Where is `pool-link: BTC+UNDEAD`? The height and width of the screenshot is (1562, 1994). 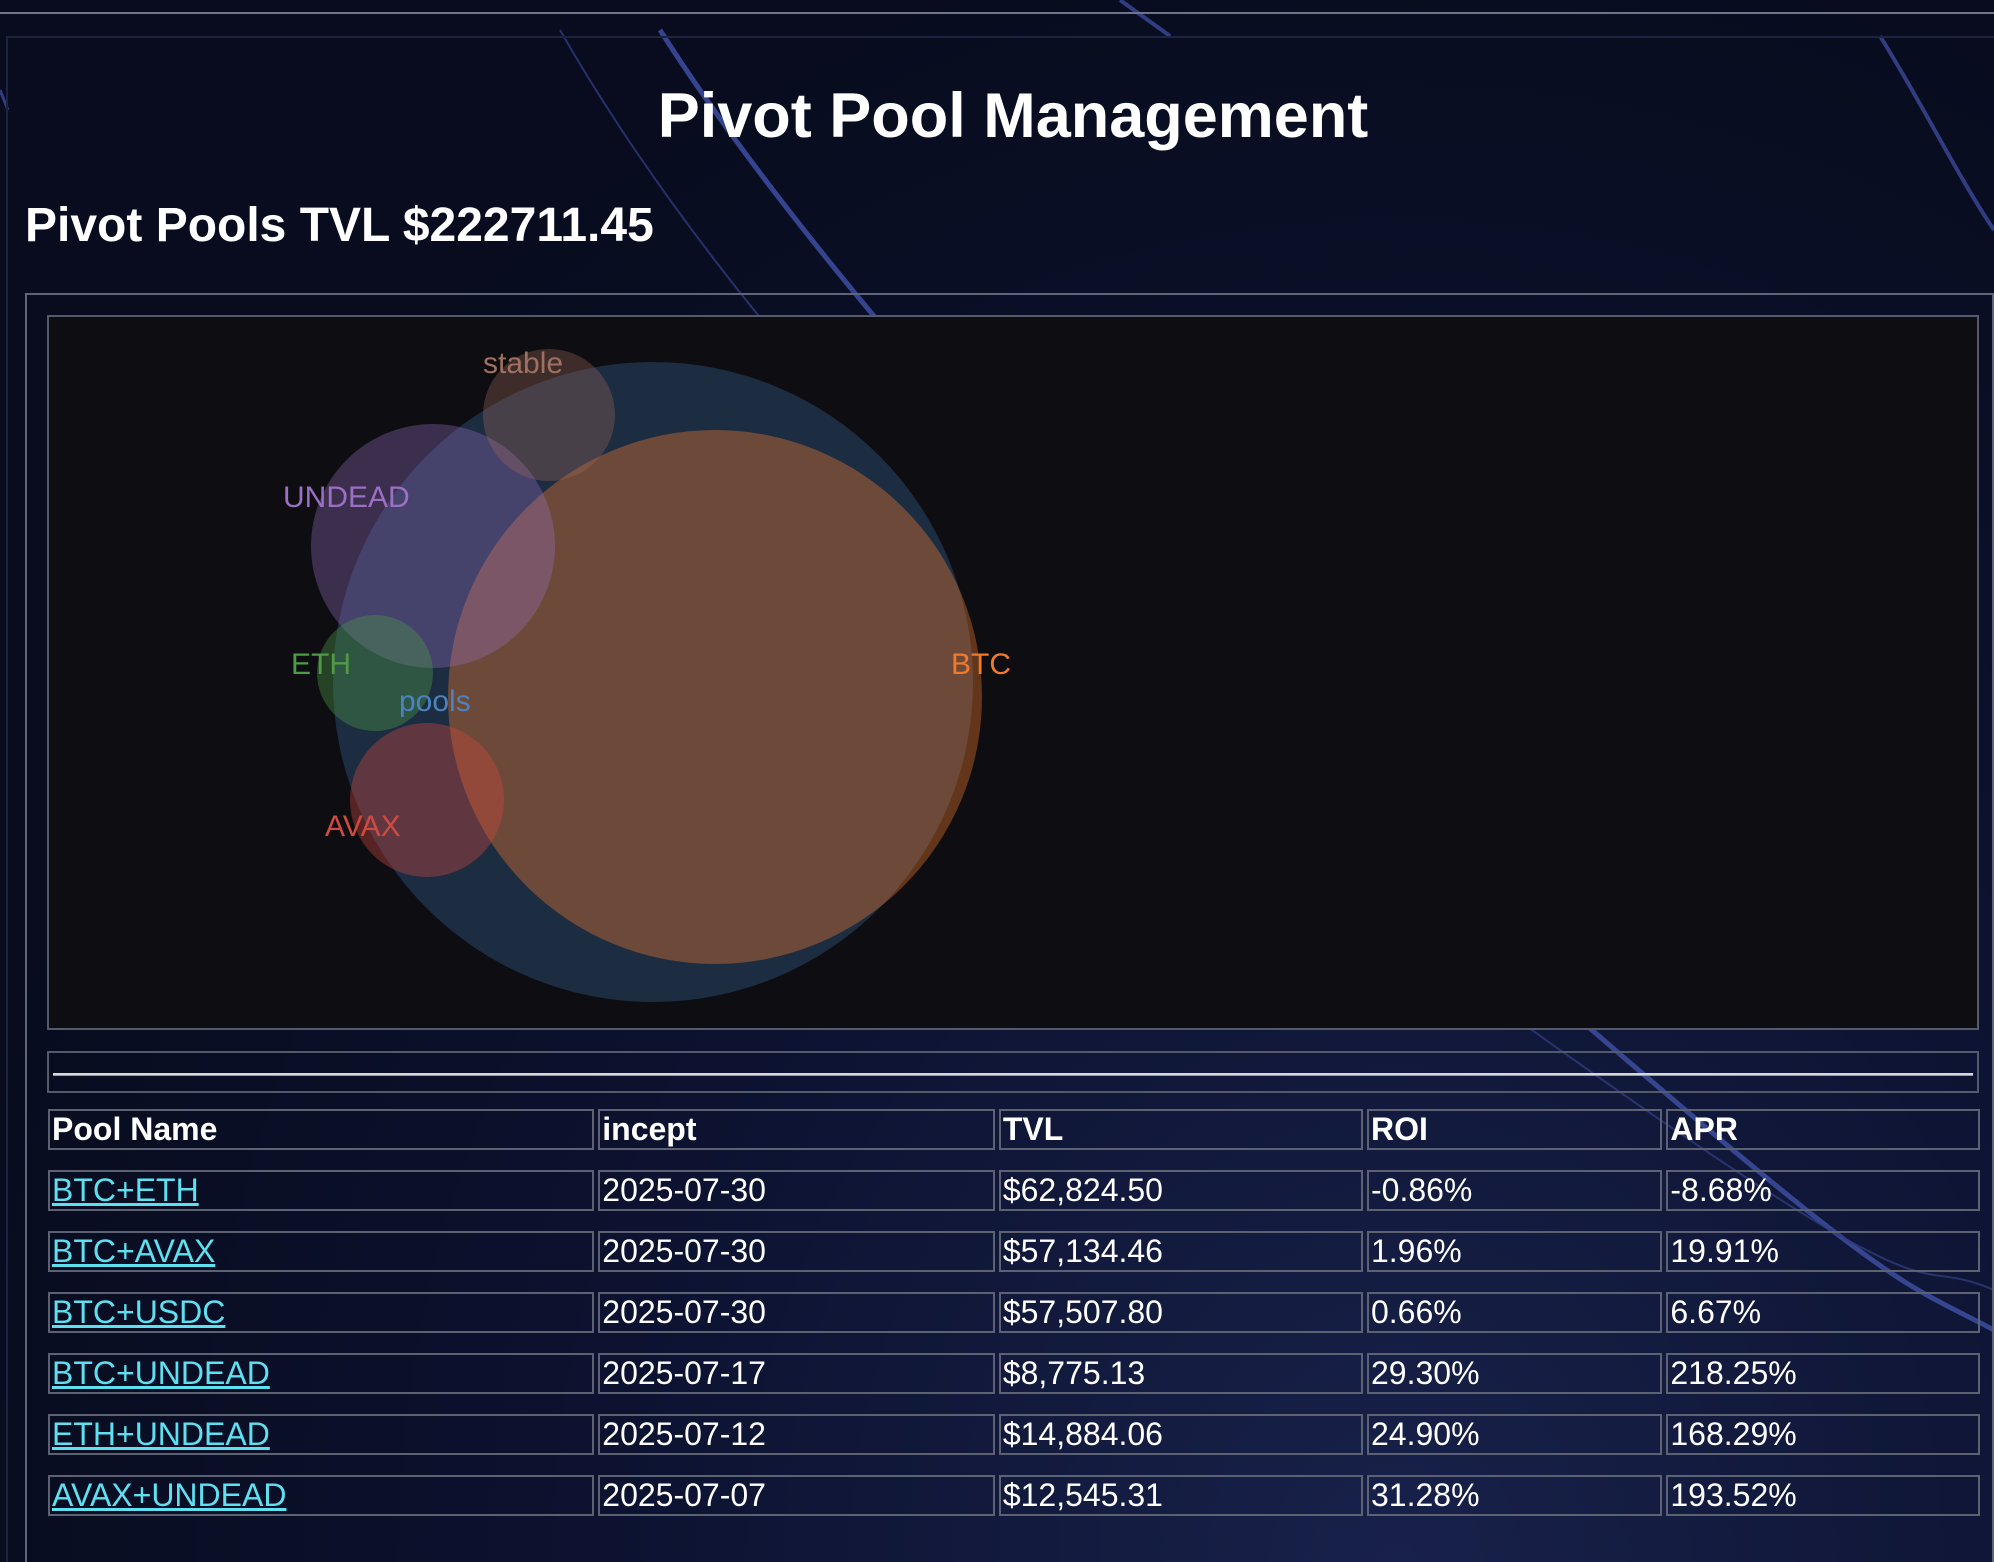
pool-link: BTC+UNDEAD is located at coordinates (161, 1373).